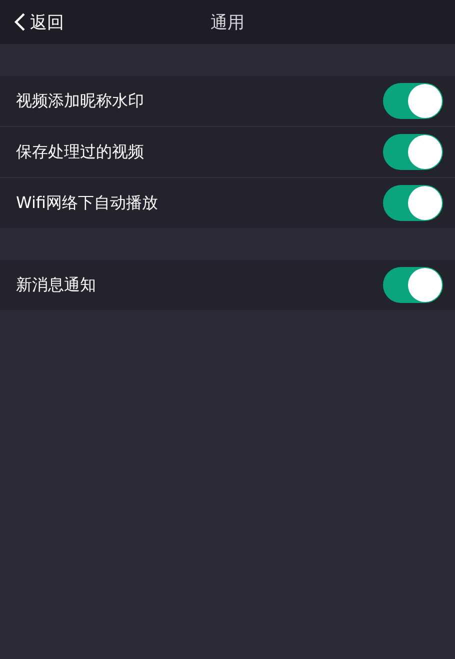  What do you see at coordinates (56, 285) in the screenshot?
I see `setting-label: 新消息通知` at bounding box center [56, 285].